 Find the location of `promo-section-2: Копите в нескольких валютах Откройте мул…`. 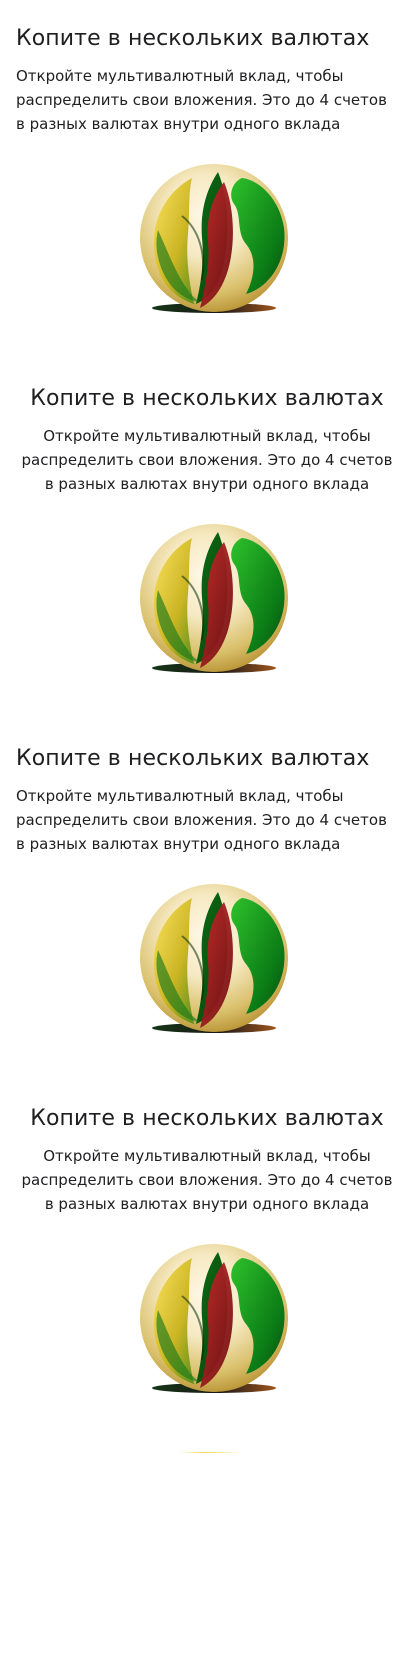

promo-section-2: Копите в нескольких валютах Откройте мул… is located at coordinates (207, 440).